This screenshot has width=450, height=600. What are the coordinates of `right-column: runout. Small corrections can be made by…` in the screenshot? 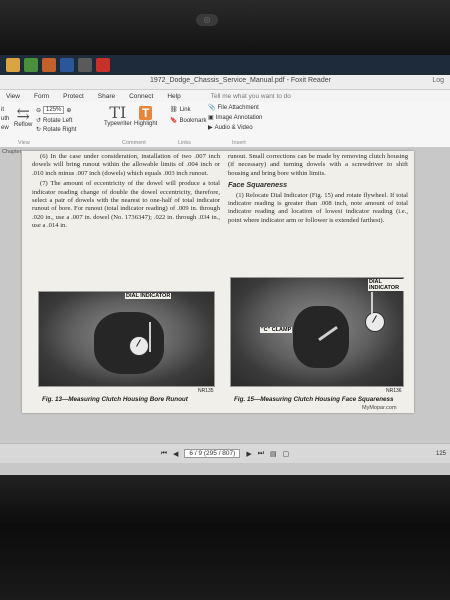 It's located at (318, 190).